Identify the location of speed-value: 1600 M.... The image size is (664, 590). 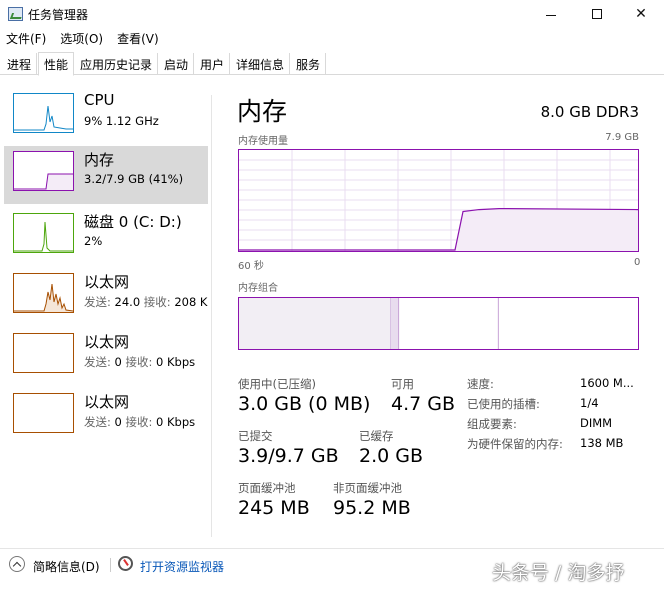
(607, 383).